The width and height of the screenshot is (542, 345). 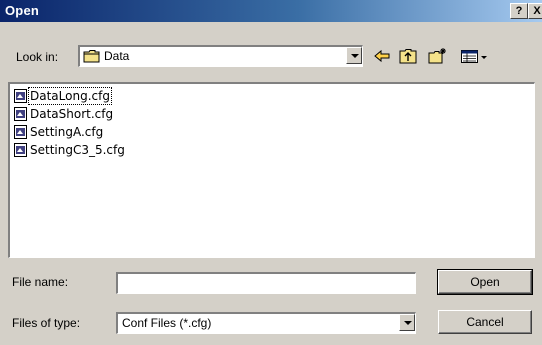 I want to click on folder-icon, so click(x=91, y=56).